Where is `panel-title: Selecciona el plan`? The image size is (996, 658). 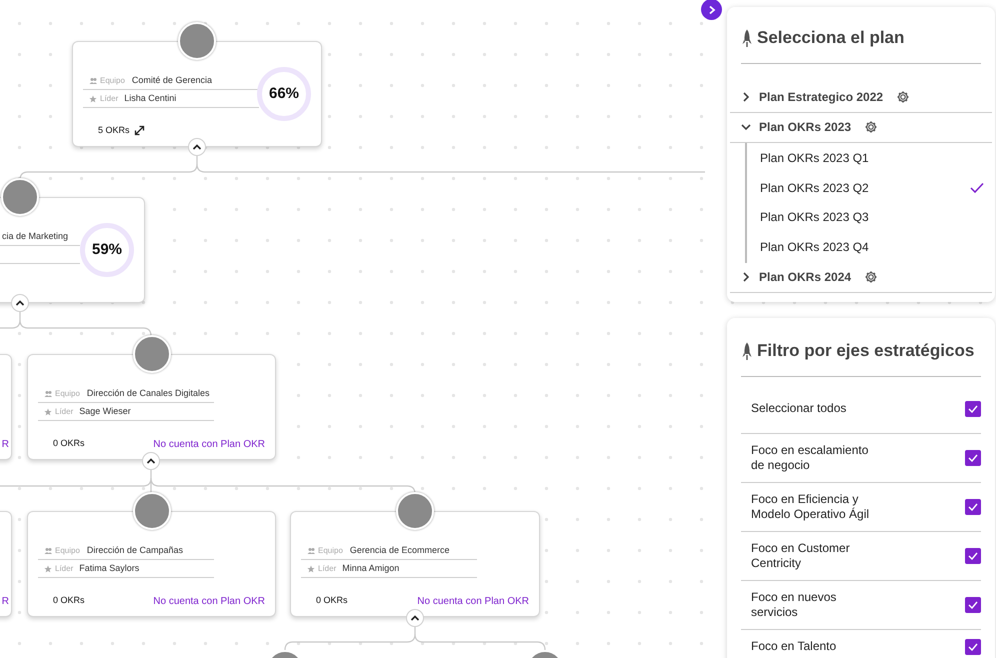 panel-title: Selecciona el plan is located at coordinates (830, 38).